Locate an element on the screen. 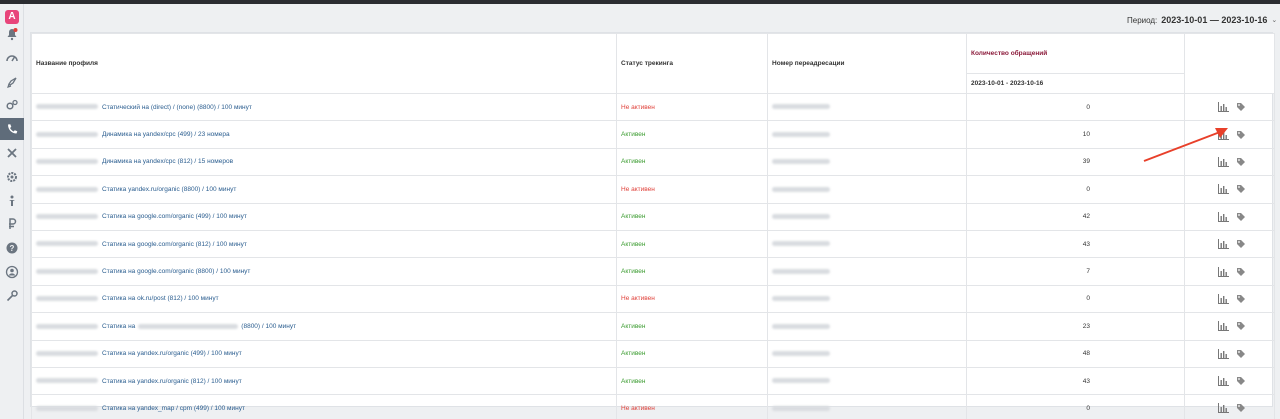 The image size is (1280, 419). redacted-source is located at coordinates (188, 326).